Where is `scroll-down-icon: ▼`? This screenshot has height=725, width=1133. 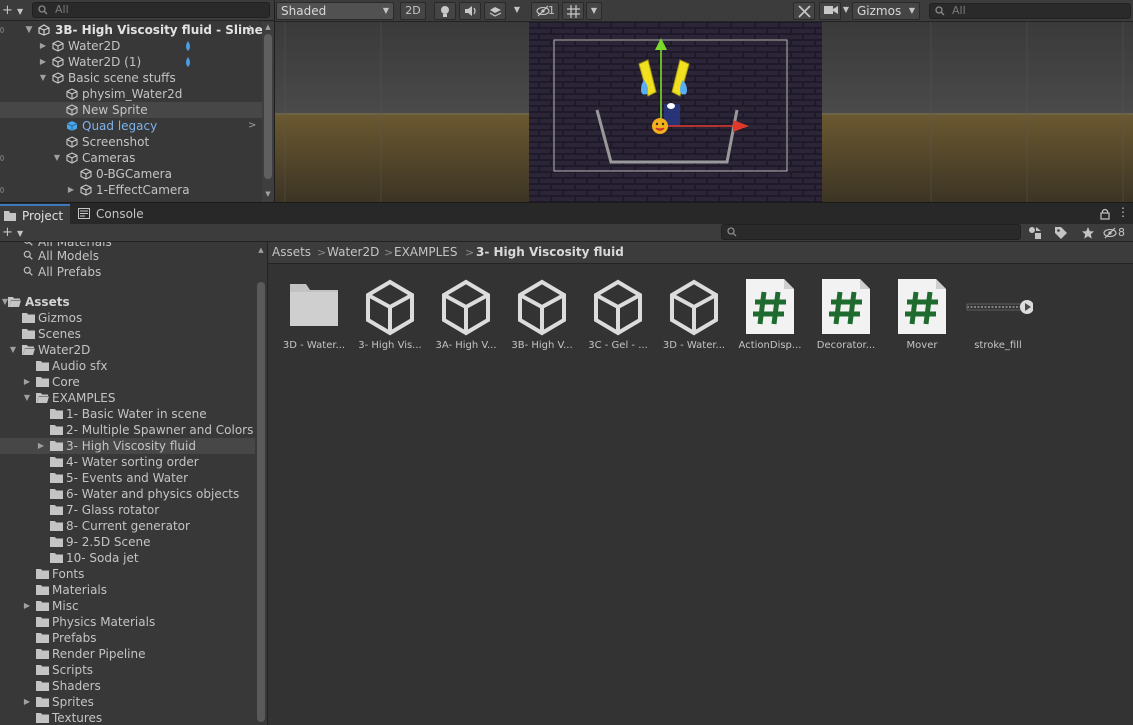
scroll-down-icon: ▼ is located at coordinates (268, 194).